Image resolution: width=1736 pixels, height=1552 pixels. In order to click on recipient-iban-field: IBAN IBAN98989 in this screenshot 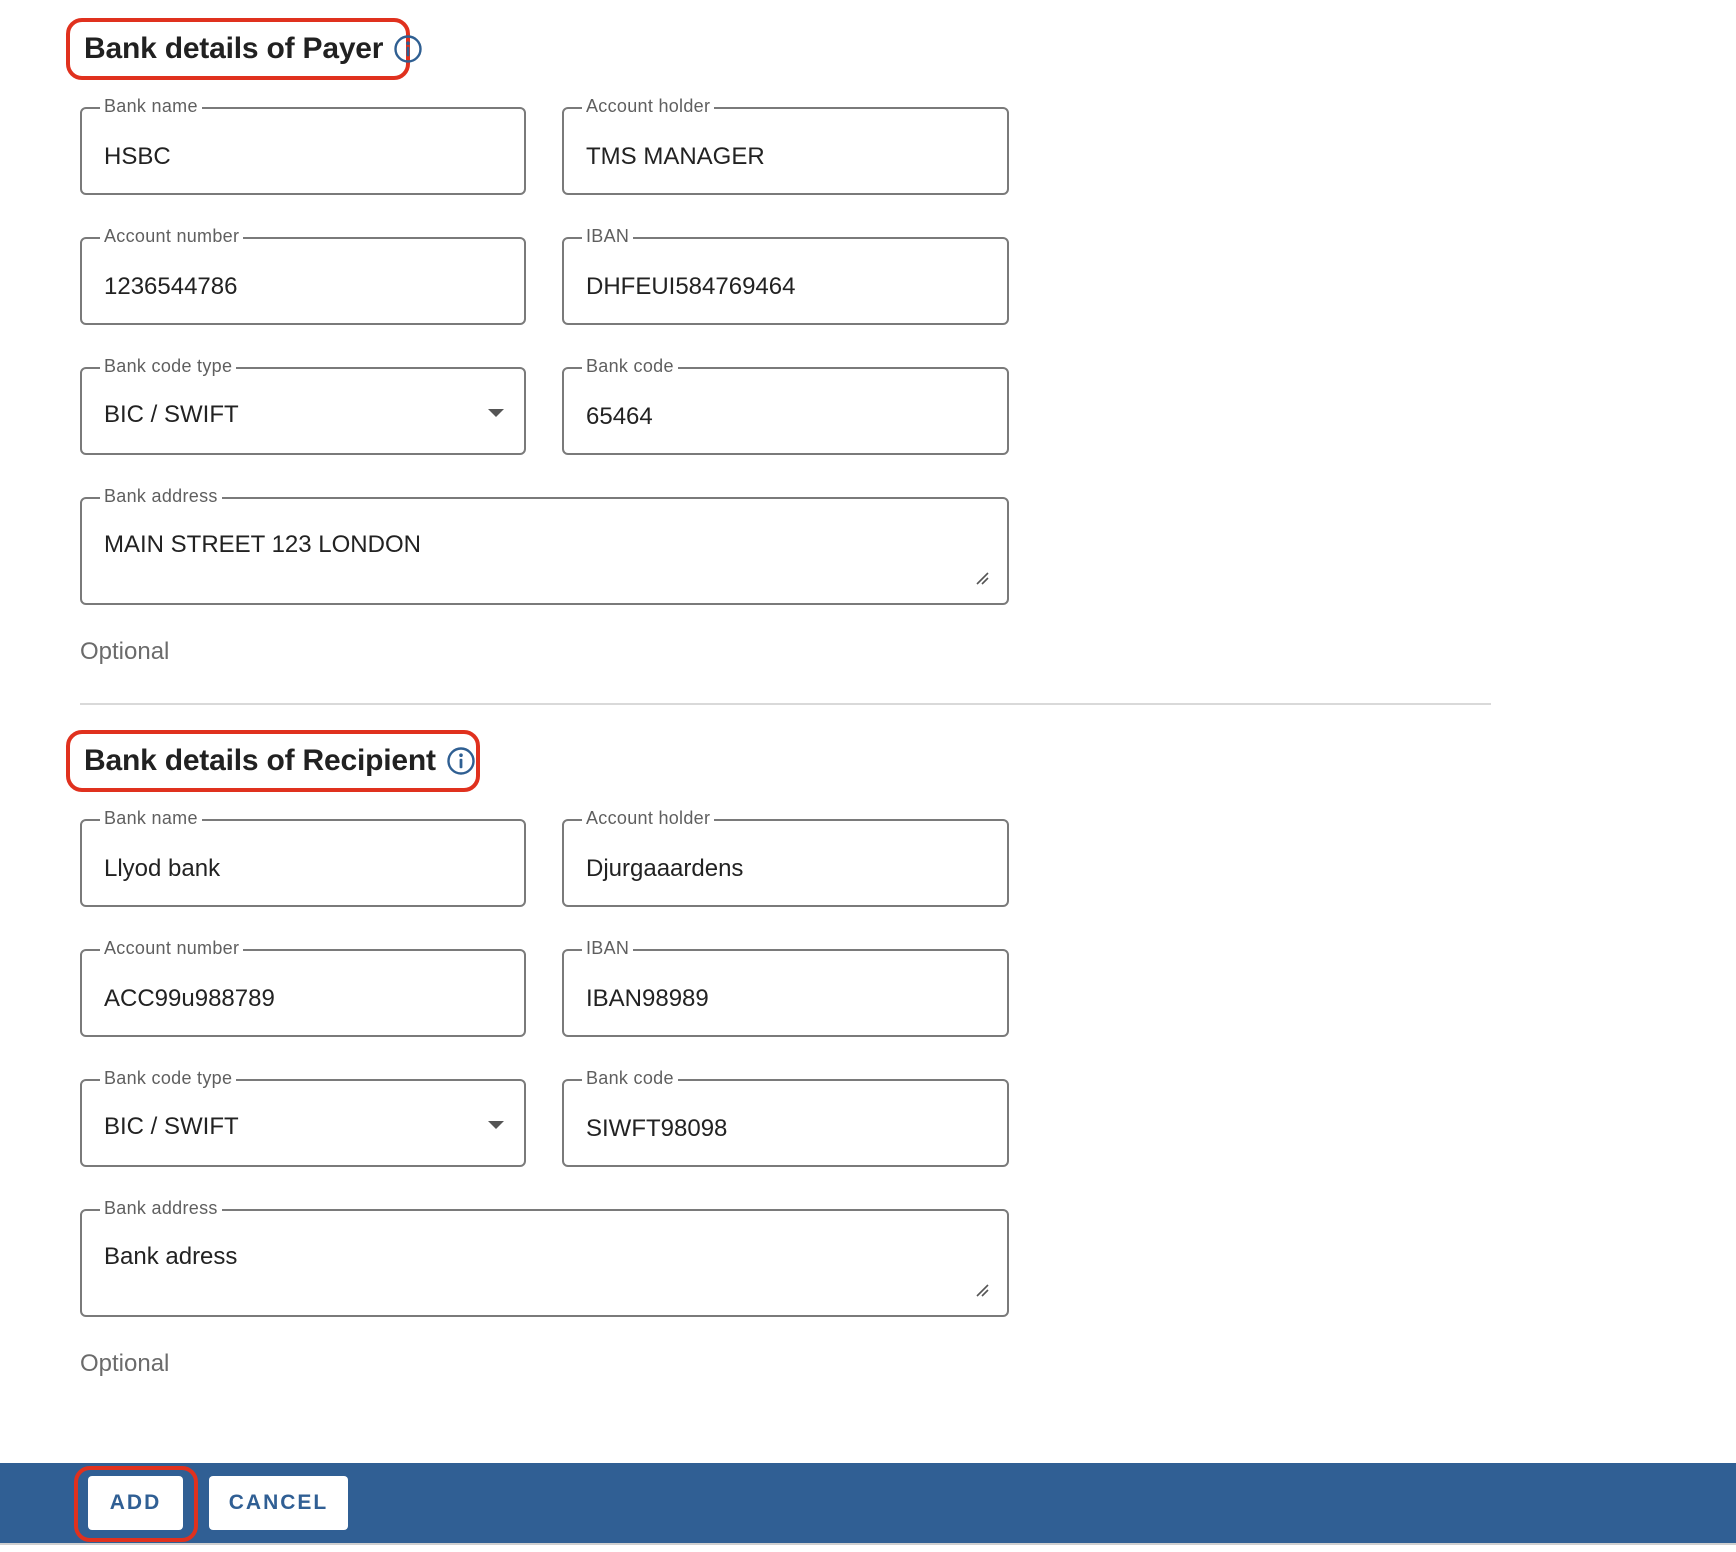, I will do `click(785, 987)`.